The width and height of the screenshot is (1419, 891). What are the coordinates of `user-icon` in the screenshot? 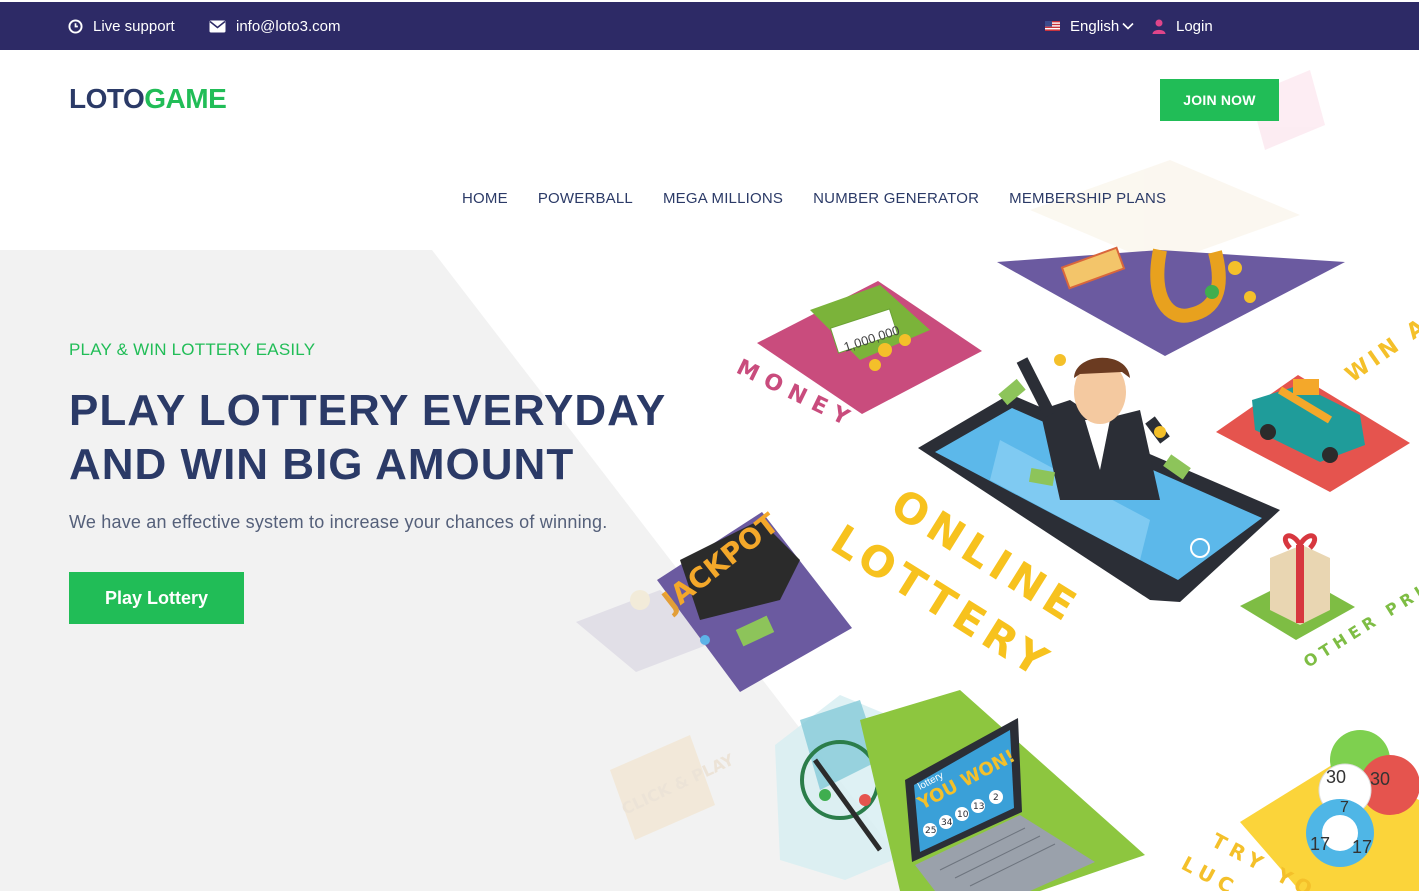 It's located at (1159, 26).